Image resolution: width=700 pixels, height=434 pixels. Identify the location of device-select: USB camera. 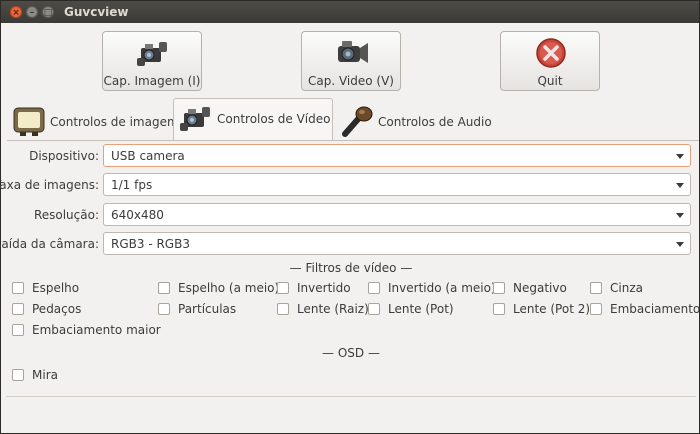
(397, 155).